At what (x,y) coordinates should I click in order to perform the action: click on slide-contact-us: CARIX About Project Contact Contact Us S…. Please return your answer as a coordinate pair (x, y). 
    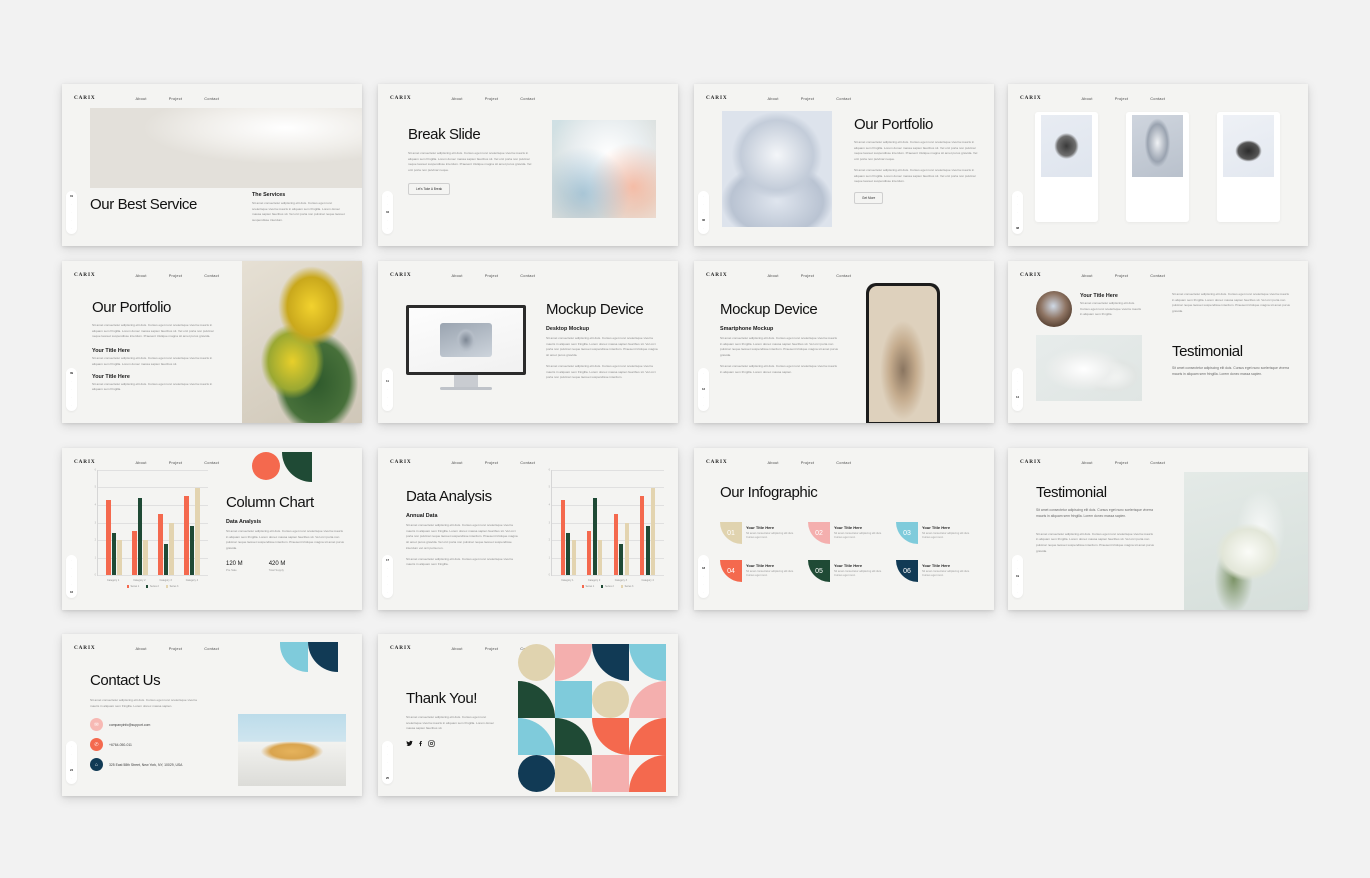
    Looking at the image, I should click on (212, 715).